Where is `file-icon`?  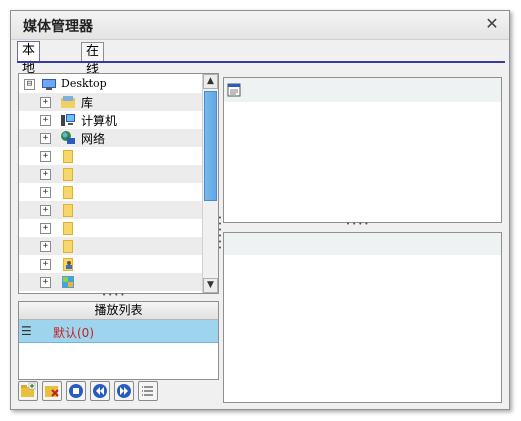
file-icon is located at coordinates (234, 90).